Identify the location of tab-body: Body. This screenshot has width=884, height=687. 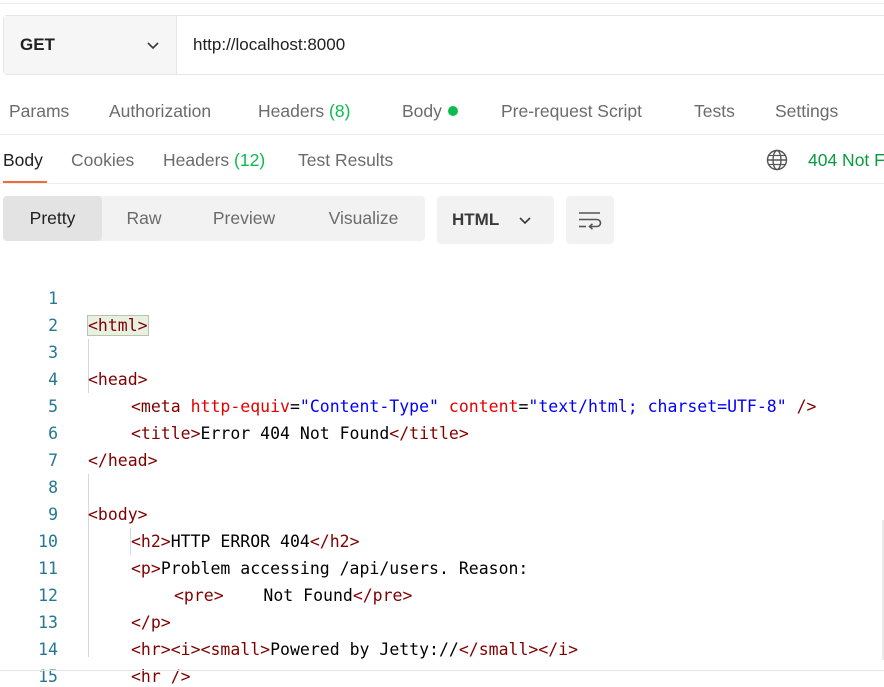
(430, 111).